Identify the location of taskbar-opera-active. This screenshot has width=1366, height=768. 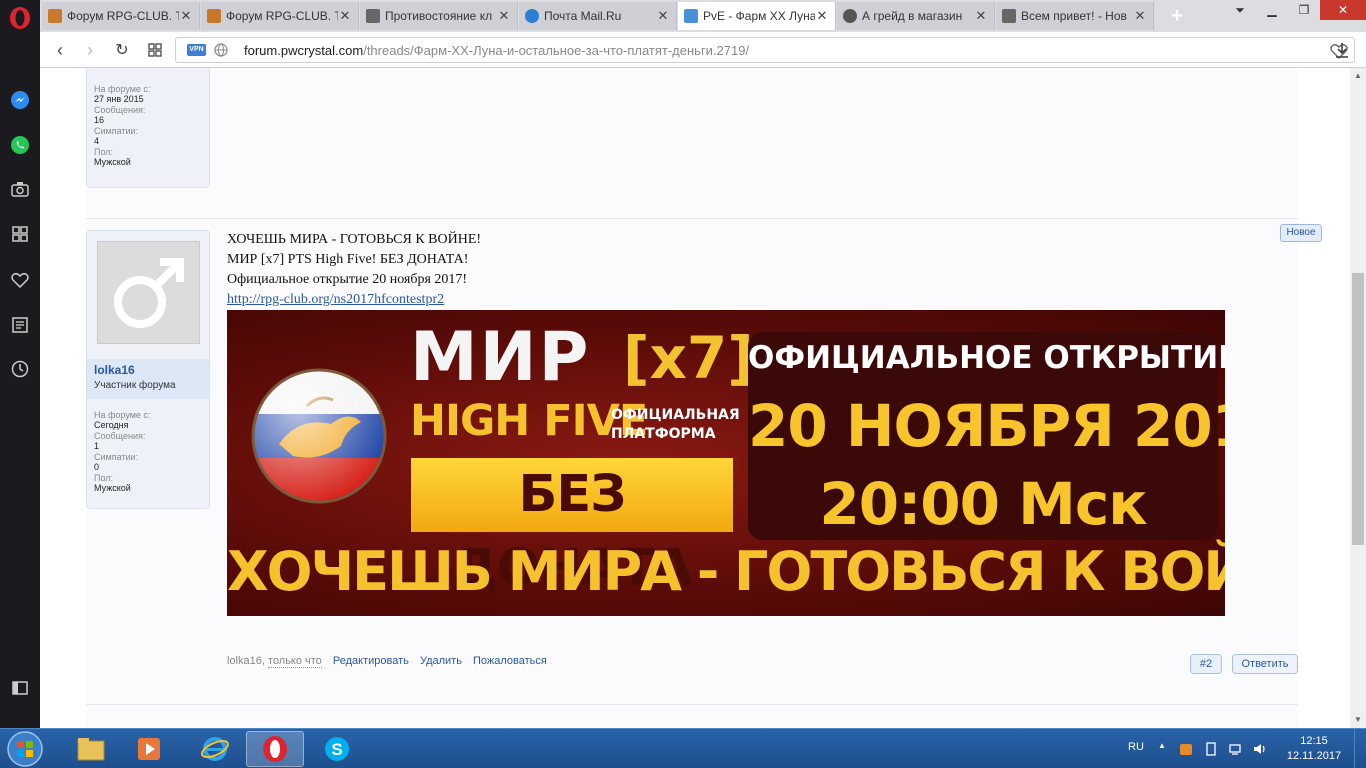
(275, 749).